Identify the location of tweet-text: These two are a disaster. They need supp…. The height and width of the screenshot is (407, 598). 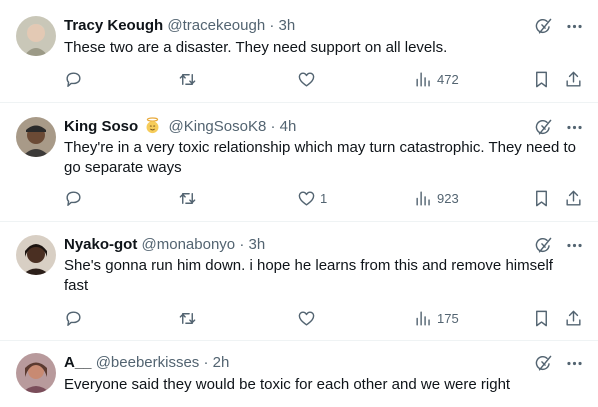
(256, 47).